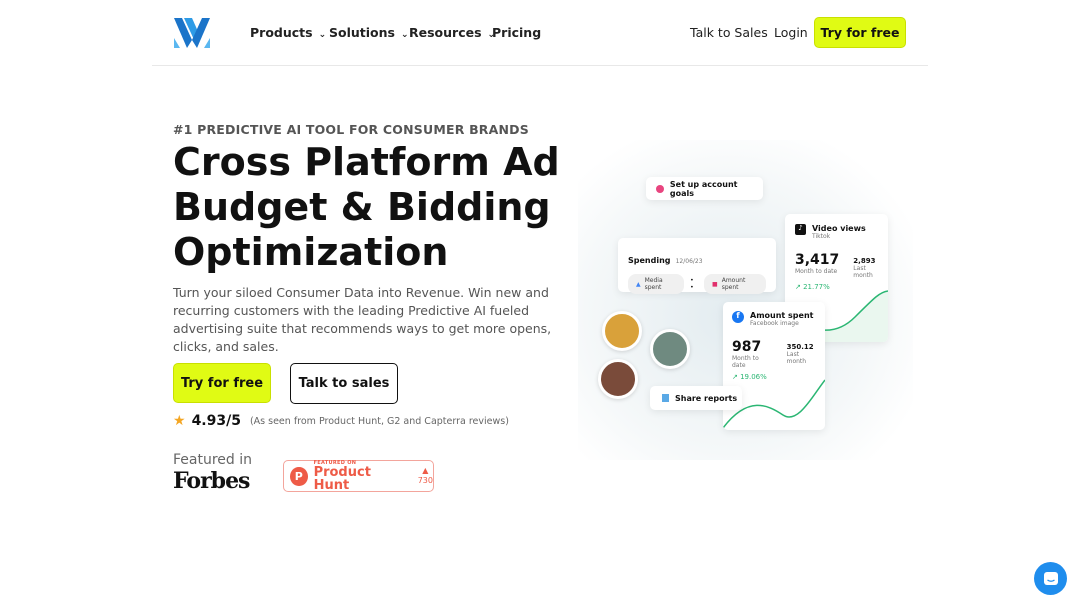 The width and height of the screenshot is (1080, 608). What do you see at coordinates (425, 470) in the screenshot?
I see `upvote-icon: ▲` at bounding box center [425, 470].